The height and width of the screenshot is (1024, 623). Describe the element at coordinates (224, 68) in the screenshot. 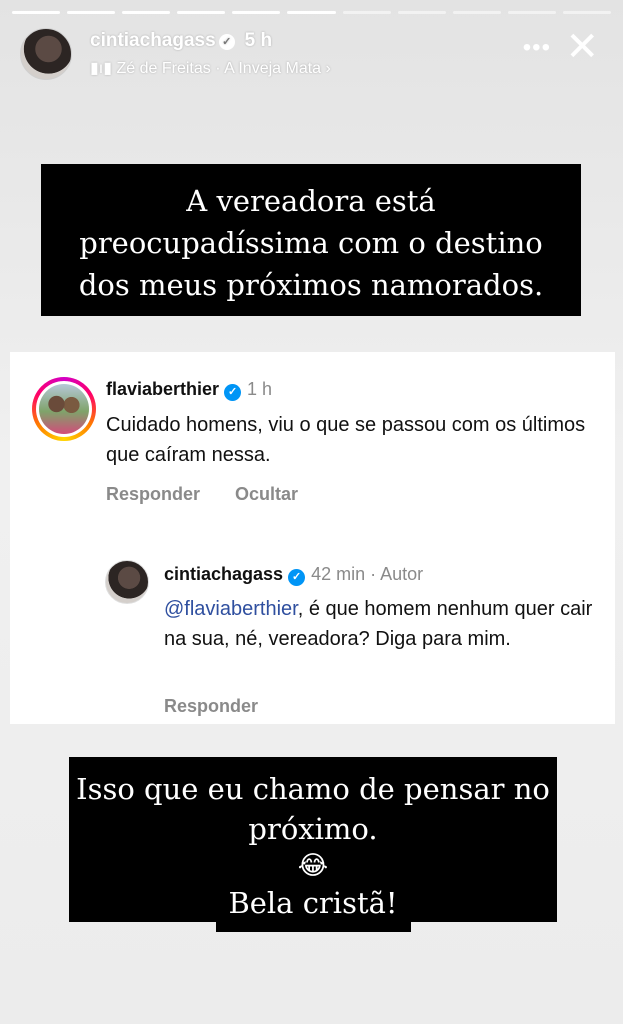

I see `music-text: Zé de Freitas · A Inveja Mata ›` at that location.